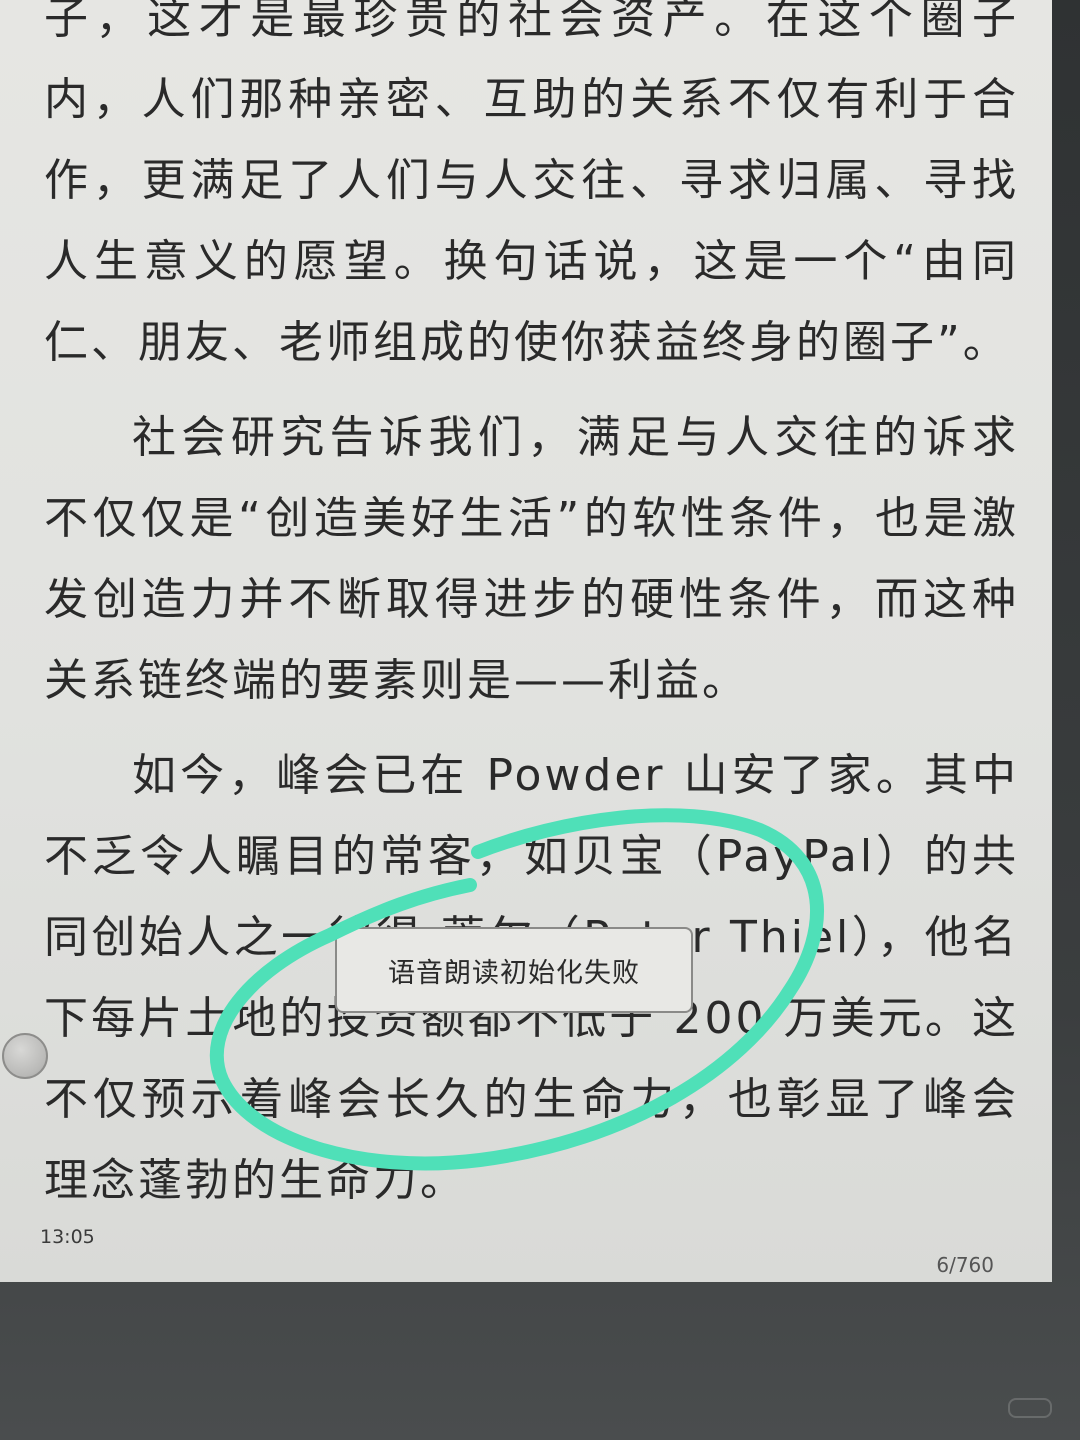 Image resolution: width=1080 pixels, height=1440 pixels. What do you see at coordinates (67, 1237) in the screenshot?
I see `status-time: 13:05` at bounding box center [67, 1237].